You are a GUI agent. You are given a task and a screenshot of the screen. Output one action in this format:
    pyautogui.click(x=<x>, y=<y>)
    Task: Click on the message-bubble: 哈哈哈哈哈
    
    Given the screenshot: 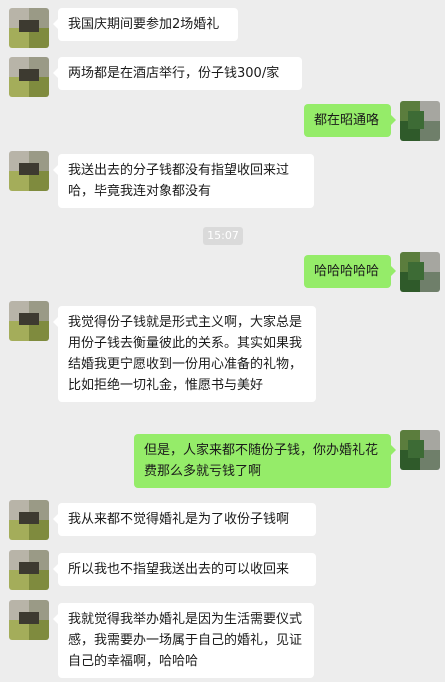 What is the action you would take?
    pyautogui.click(x=350, y=271)
    